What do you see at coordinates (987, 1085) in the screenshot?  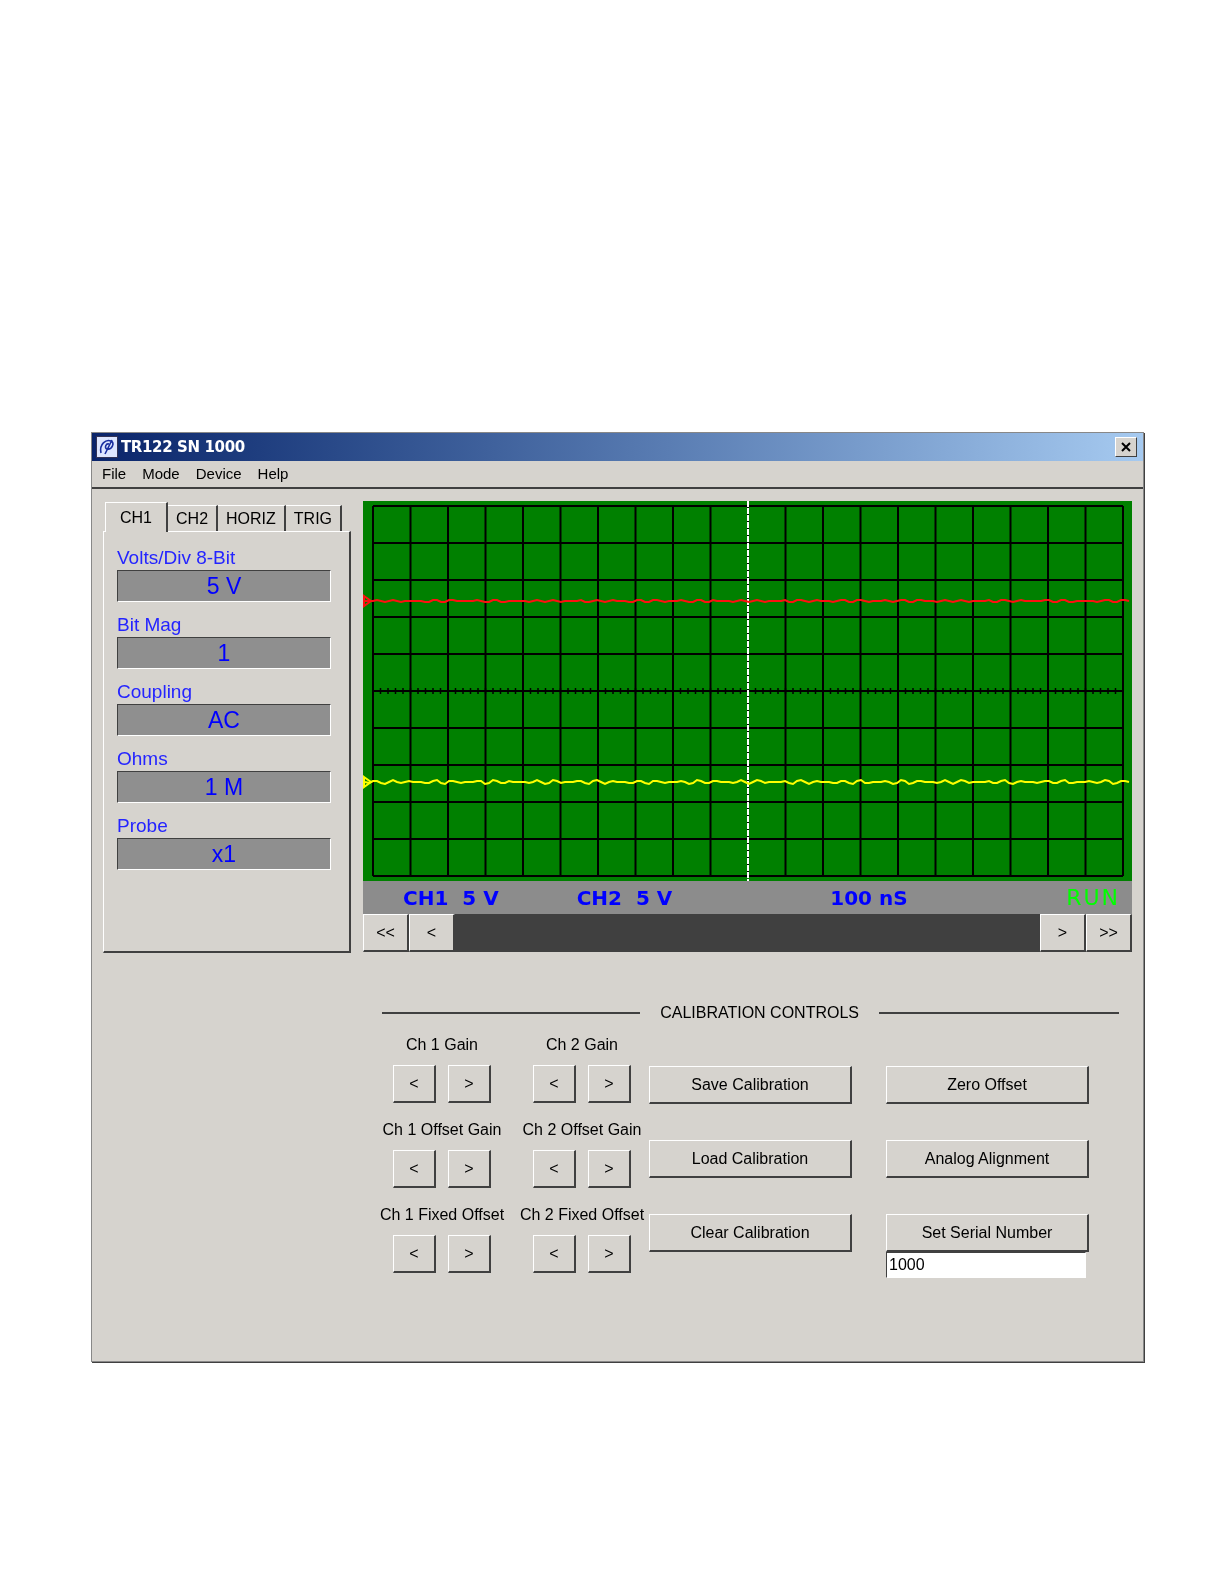 I see `calibration-button: Zero Offset` at bounding box center [987, 1085].